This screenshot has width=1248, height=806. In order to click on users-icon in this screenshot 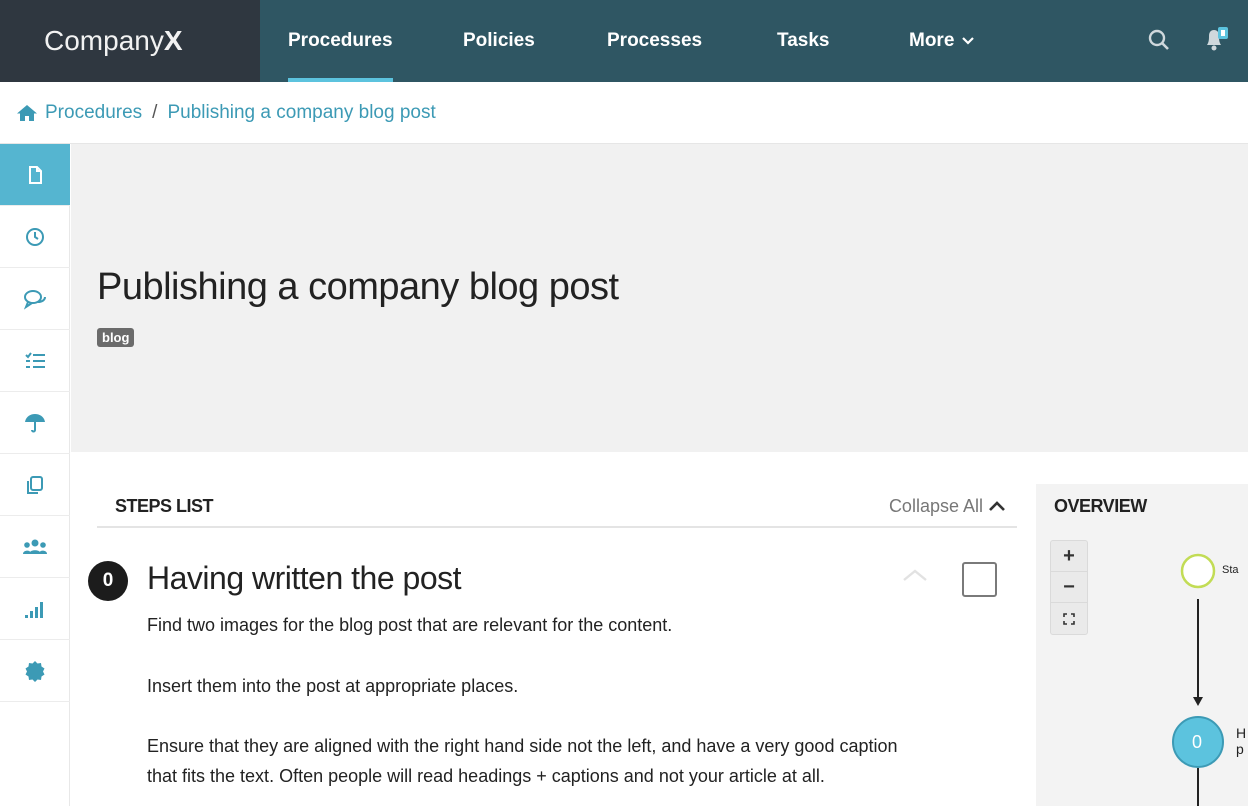, I will do `click(35, 546)`.